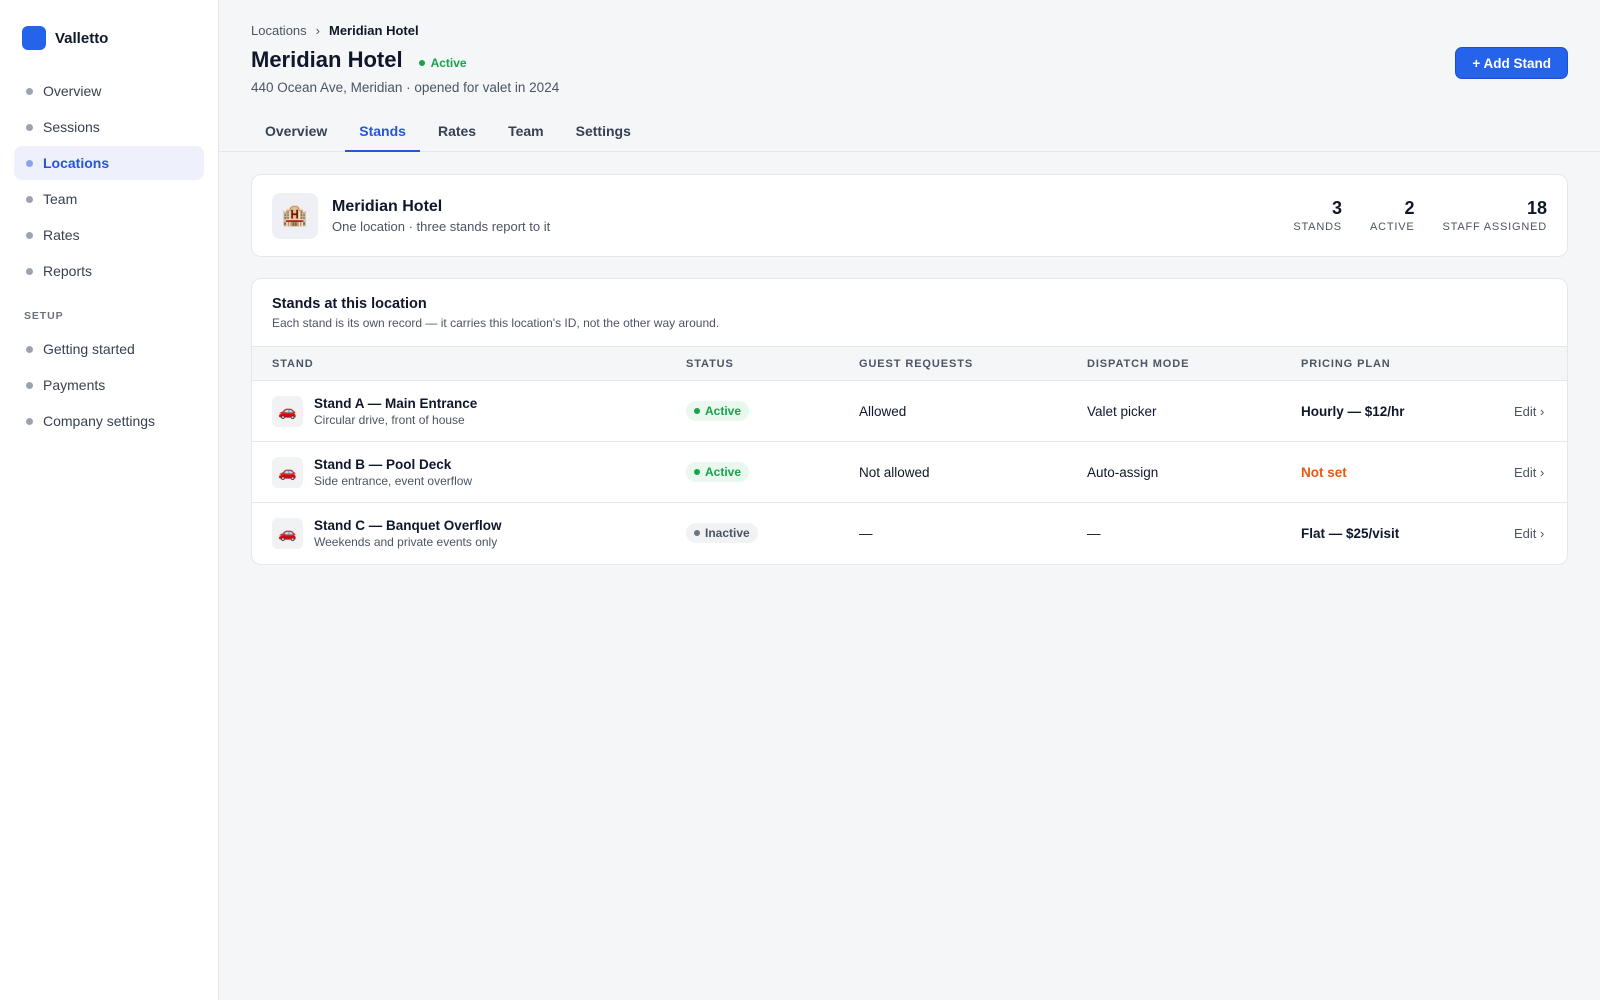 This screenshot has width=1600, height=1000. I want to click on dispatch-mode-value: Auto-assign, so click(1174, 472).